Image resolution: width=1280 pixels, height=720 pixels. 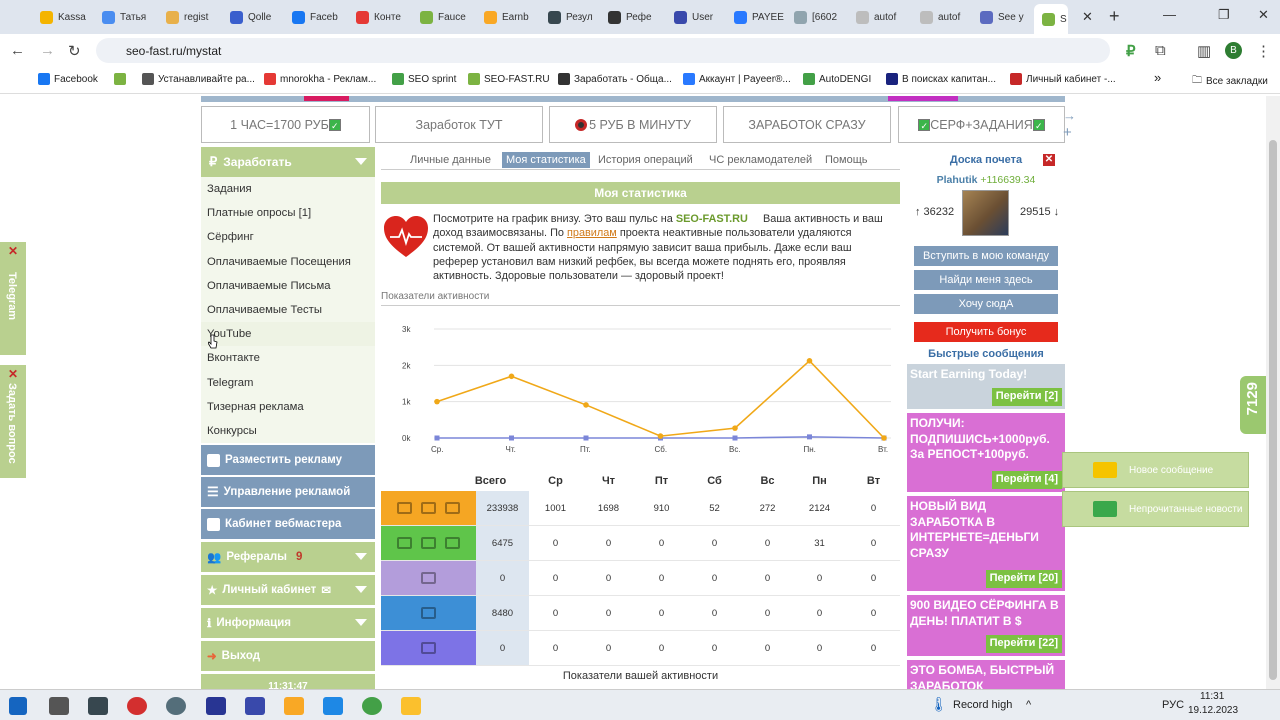 I want to click on url-field: seo-fast.ru/mystat, so click(x=603, y=50).